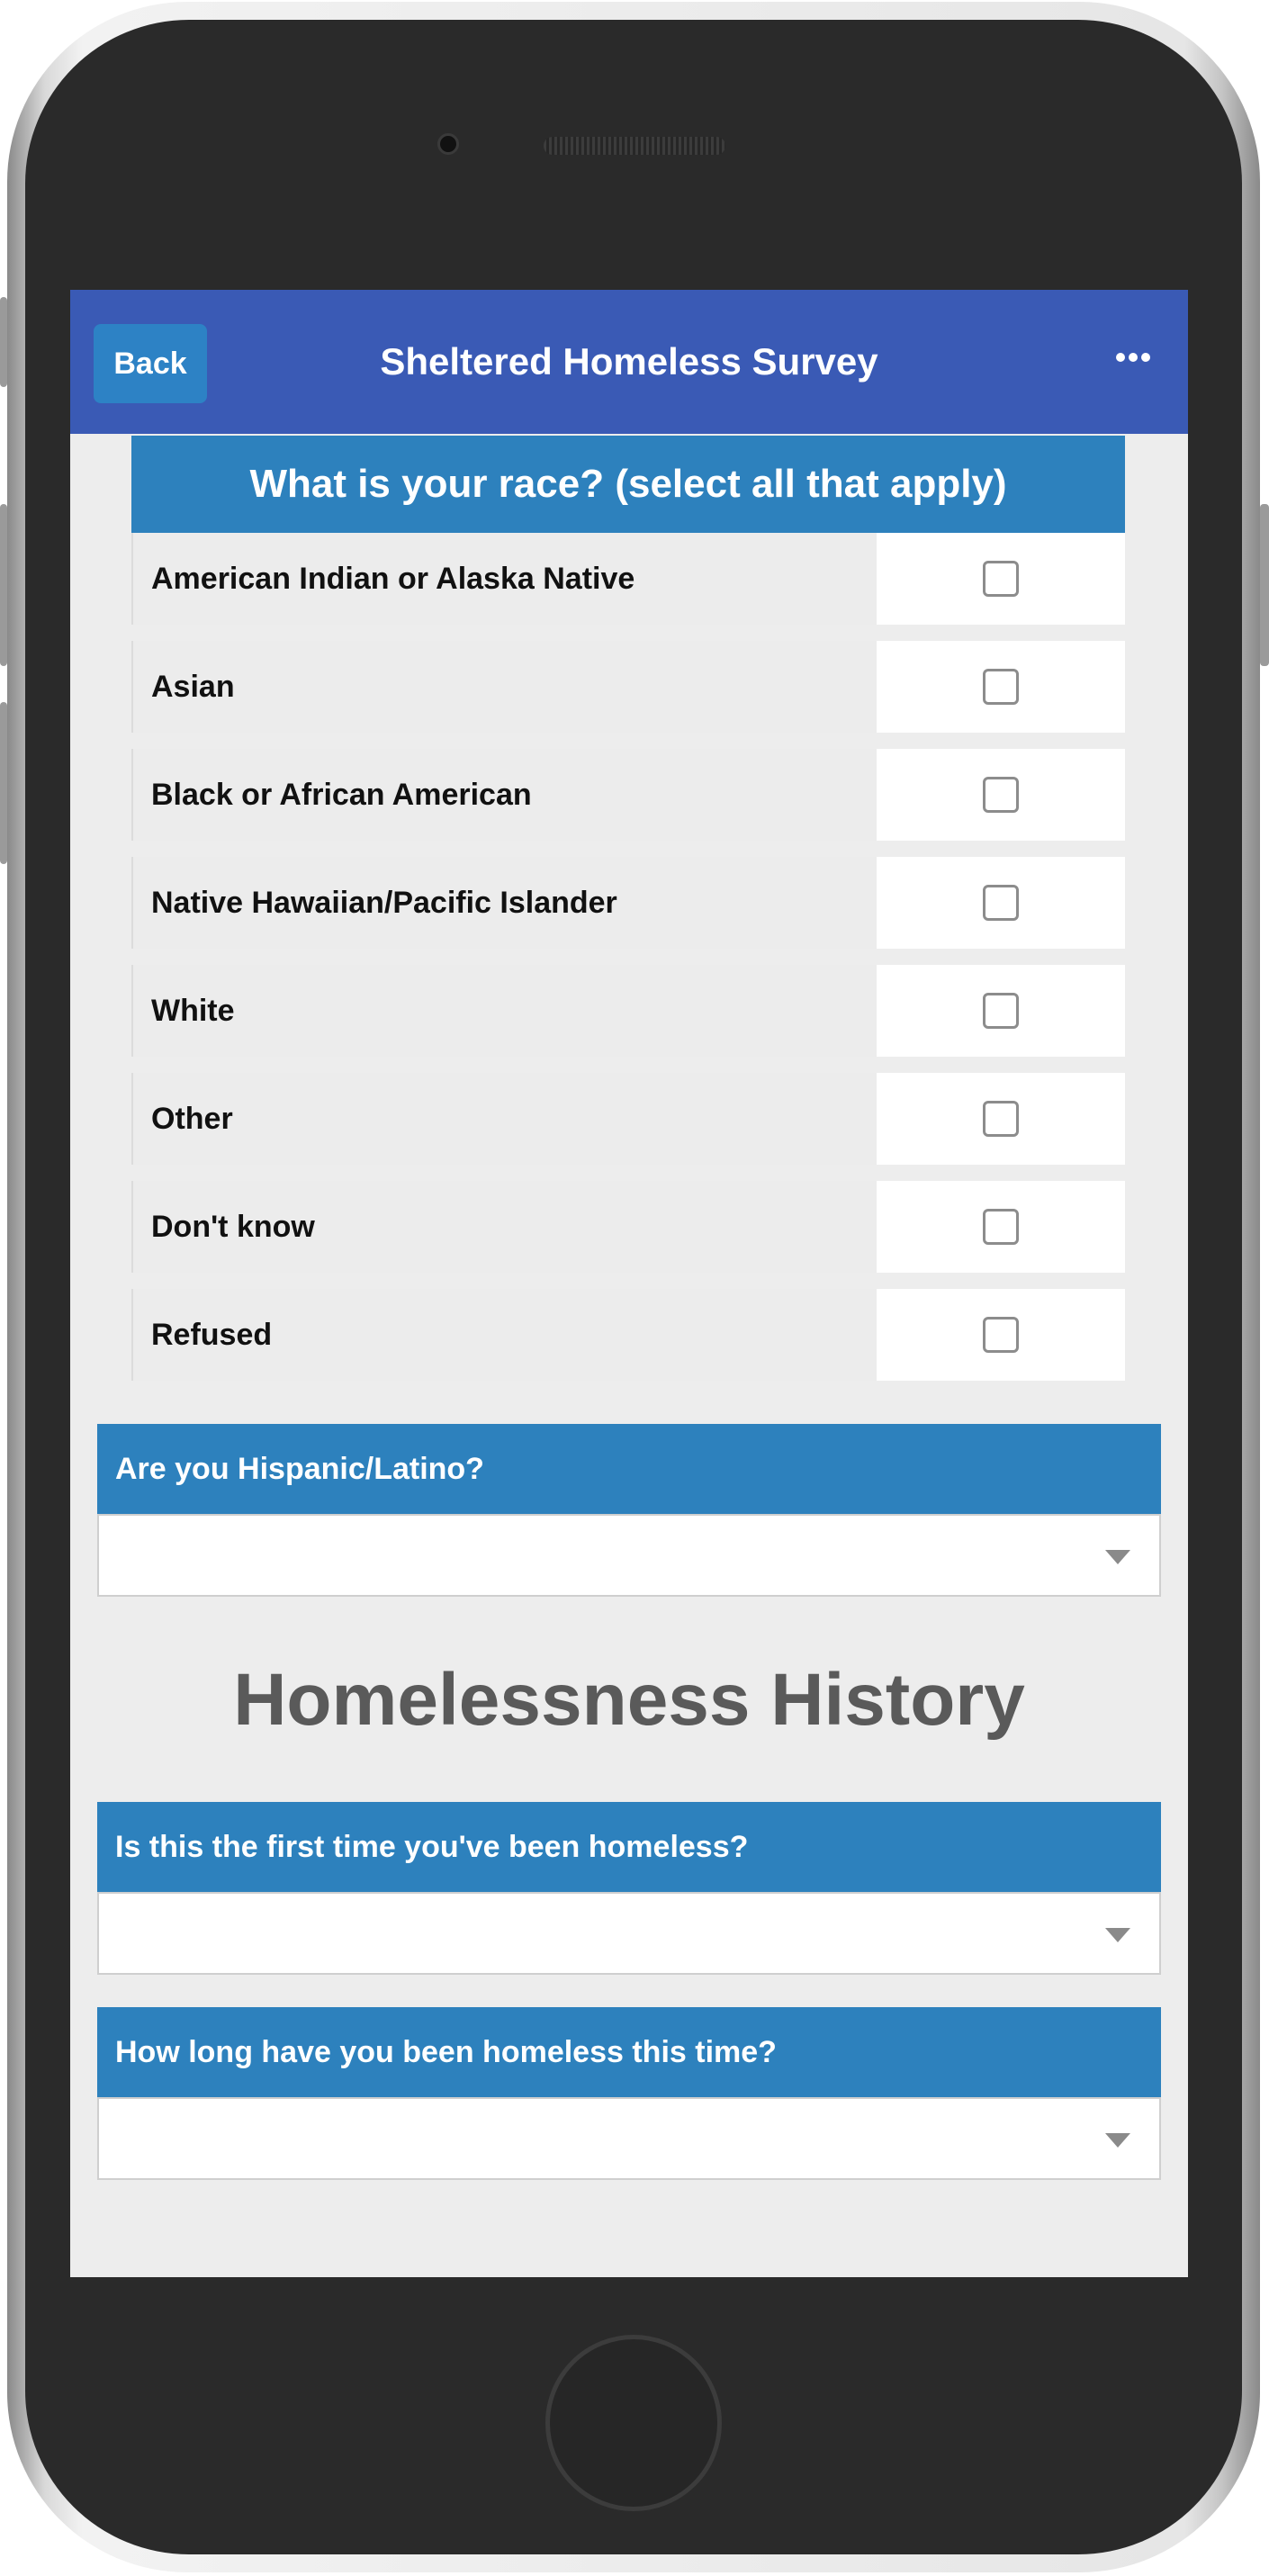 The image size is (1269, 2576). Describe the element at coordinates (150, 363) in the screenshot. I see `back-button: Back` at that location.